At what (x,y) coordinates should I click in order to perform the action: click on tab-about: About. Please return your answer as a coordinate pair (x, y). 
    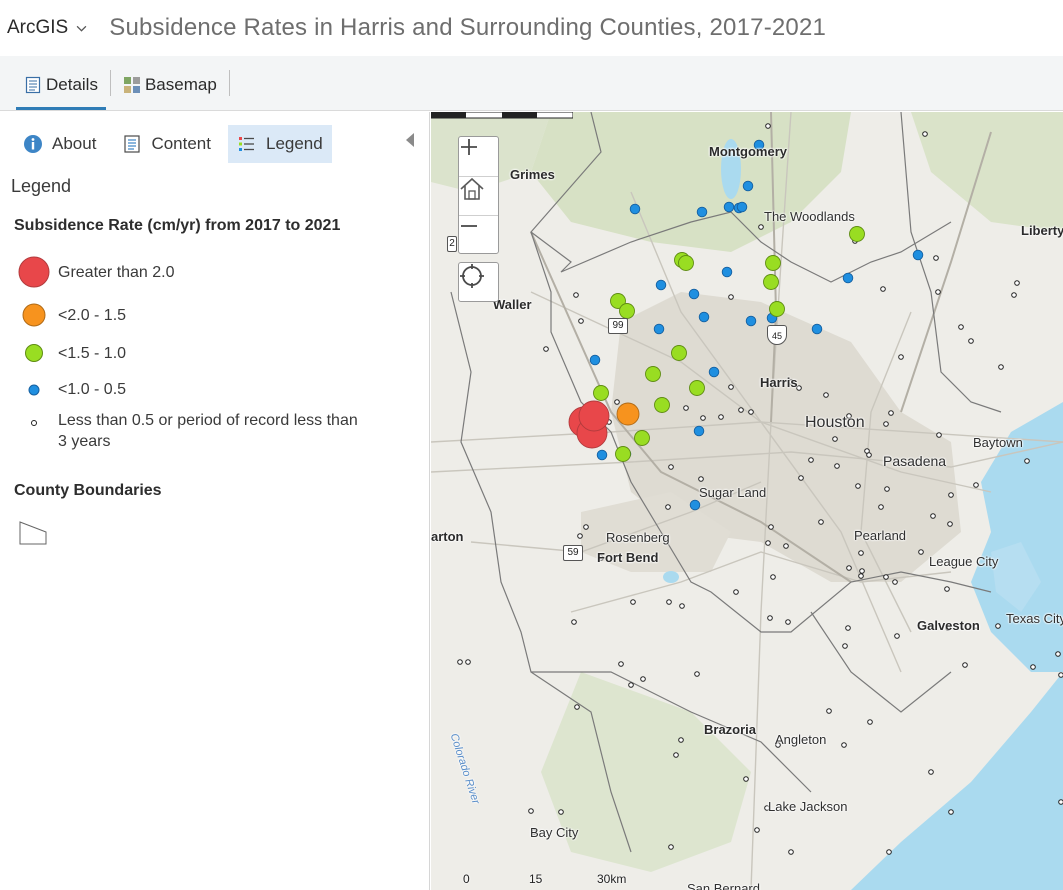
    Looking at the image, I should click on (59, 144).